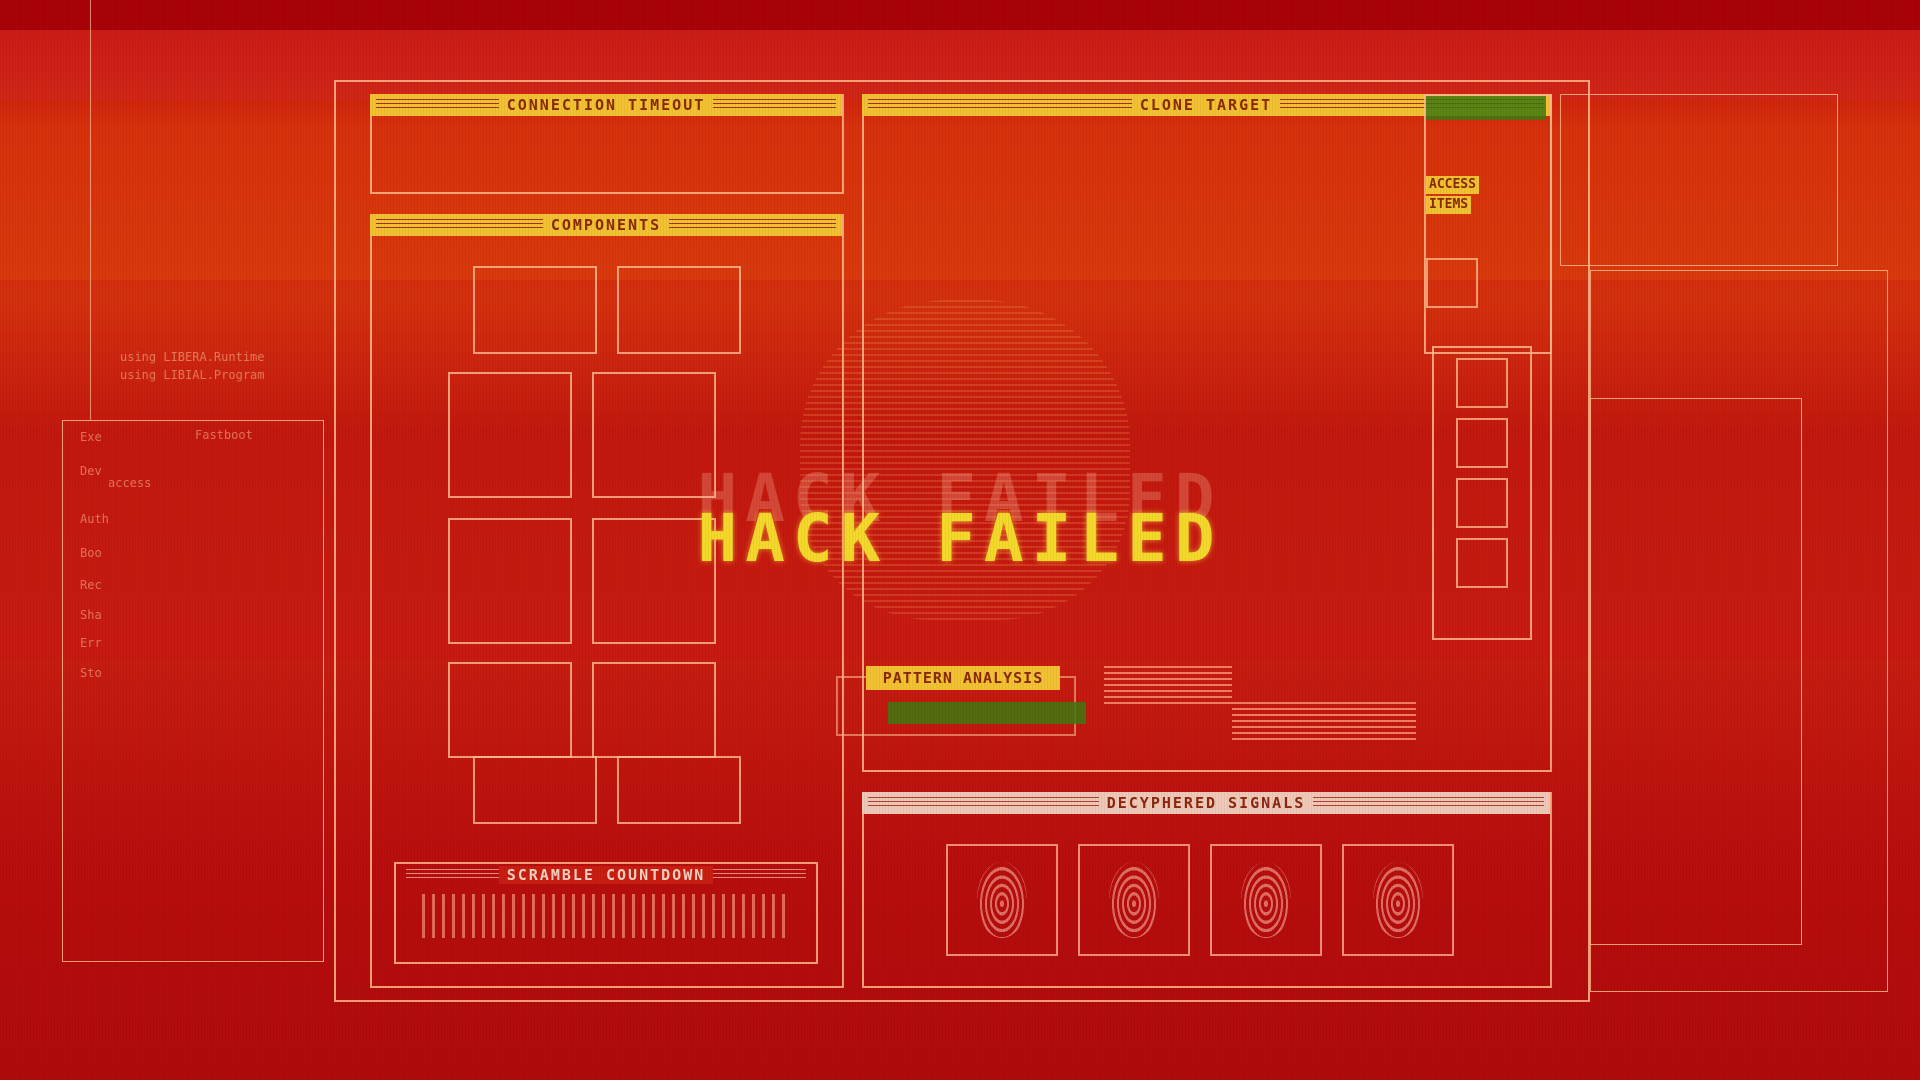 The height and width of the screenshot is (1080, 1920). I want to click on items-tag: ITEMS, so click(1449, 205).